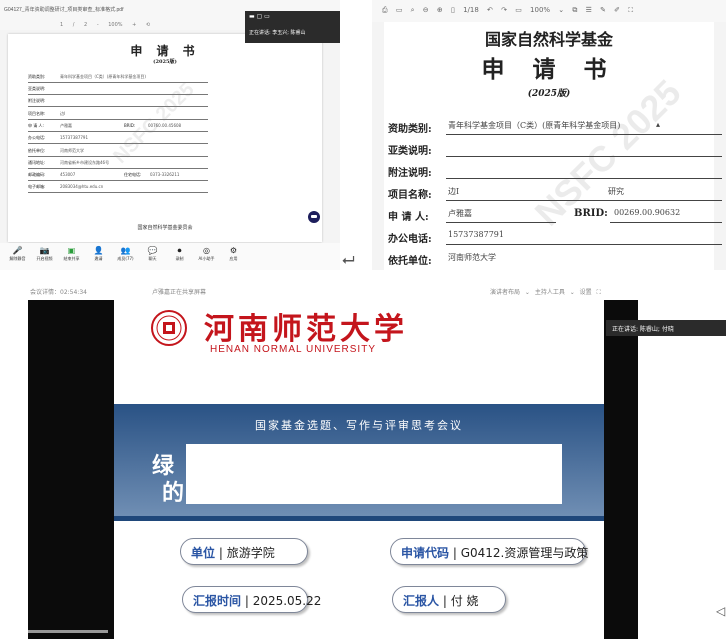  Describe the element at coordinates (44, 256) in the screenshot. I see `start-video-button: 📷 开启视频` at that location.